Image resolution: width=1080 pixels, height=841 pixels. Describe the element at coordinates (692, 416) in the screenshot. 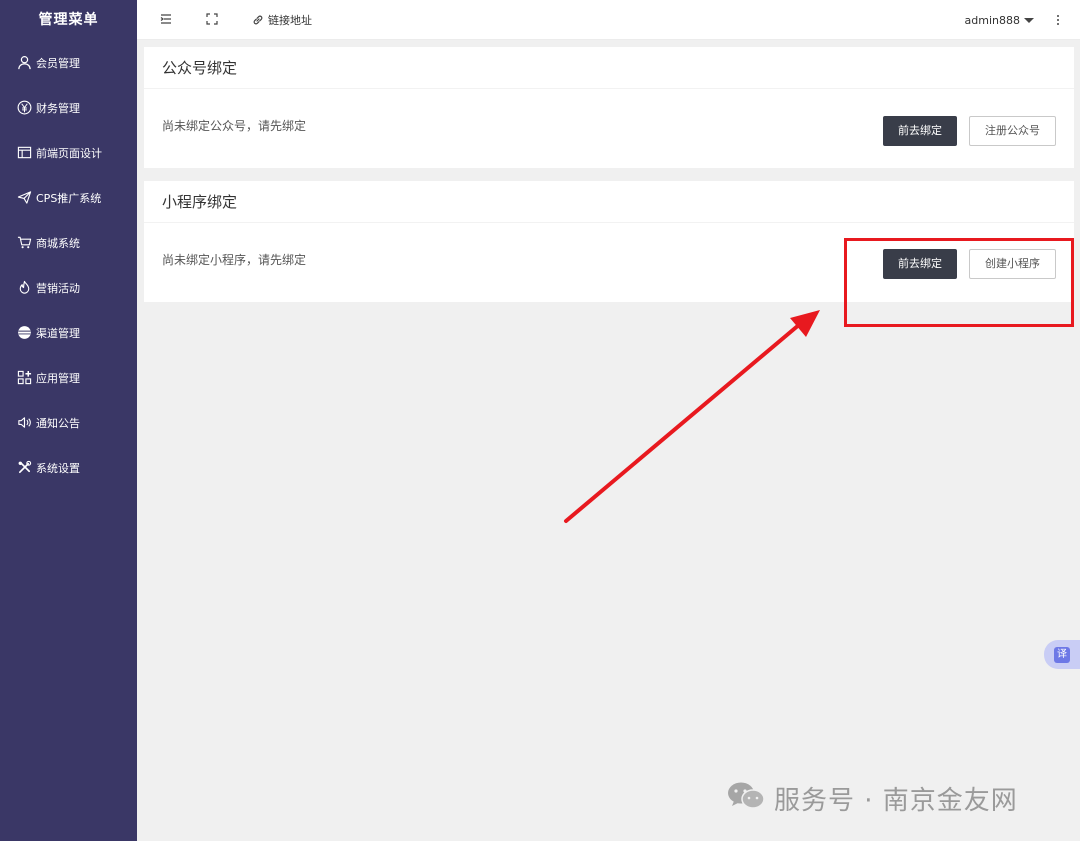

I see `annotation-arrow` at that location.